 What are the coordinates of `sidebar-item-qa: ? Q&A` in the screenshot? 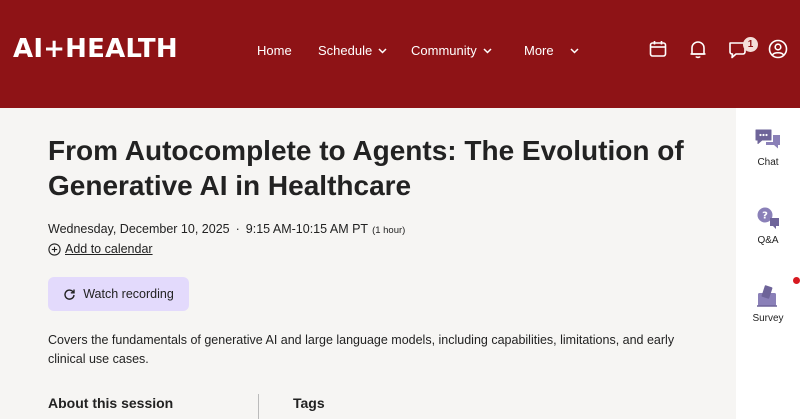 It's located at (768, 226).